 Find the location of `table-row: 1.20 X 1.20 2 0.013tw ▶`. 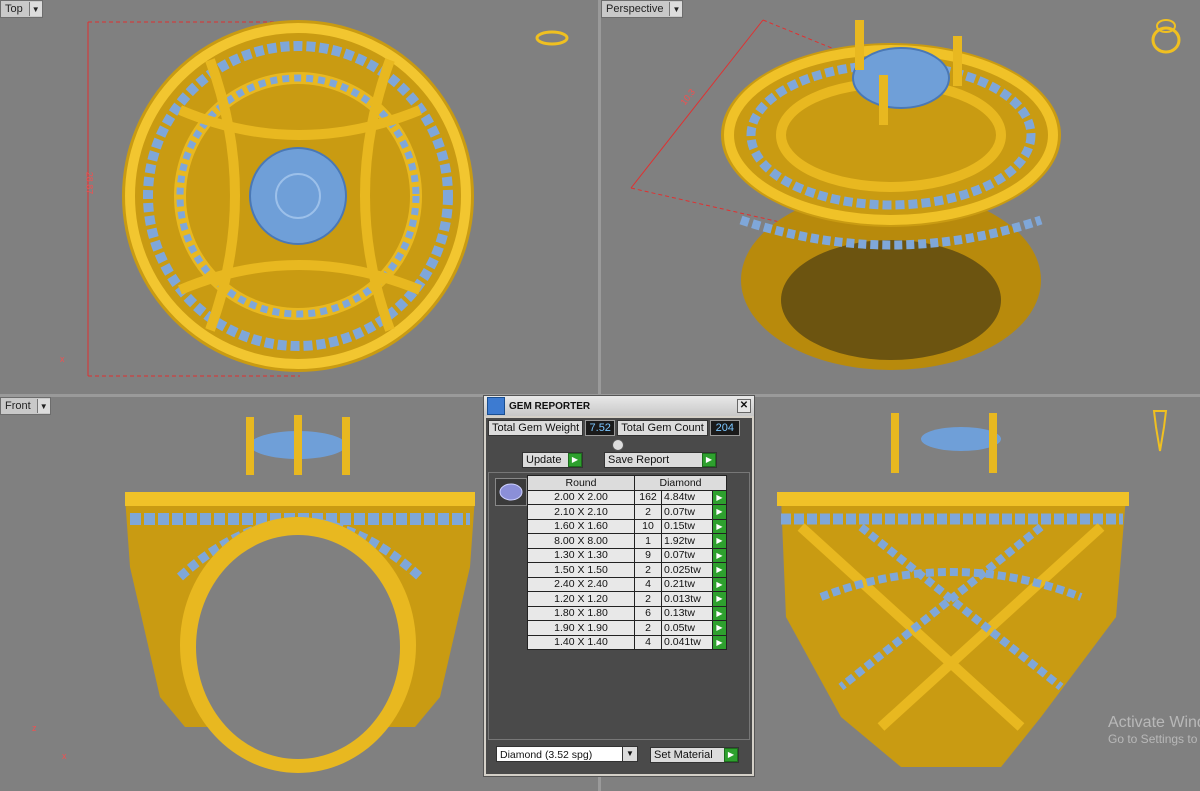

table-row: 1.20 X 1.20 2 0.013tw ▶ is located at coordinates (627, 599).